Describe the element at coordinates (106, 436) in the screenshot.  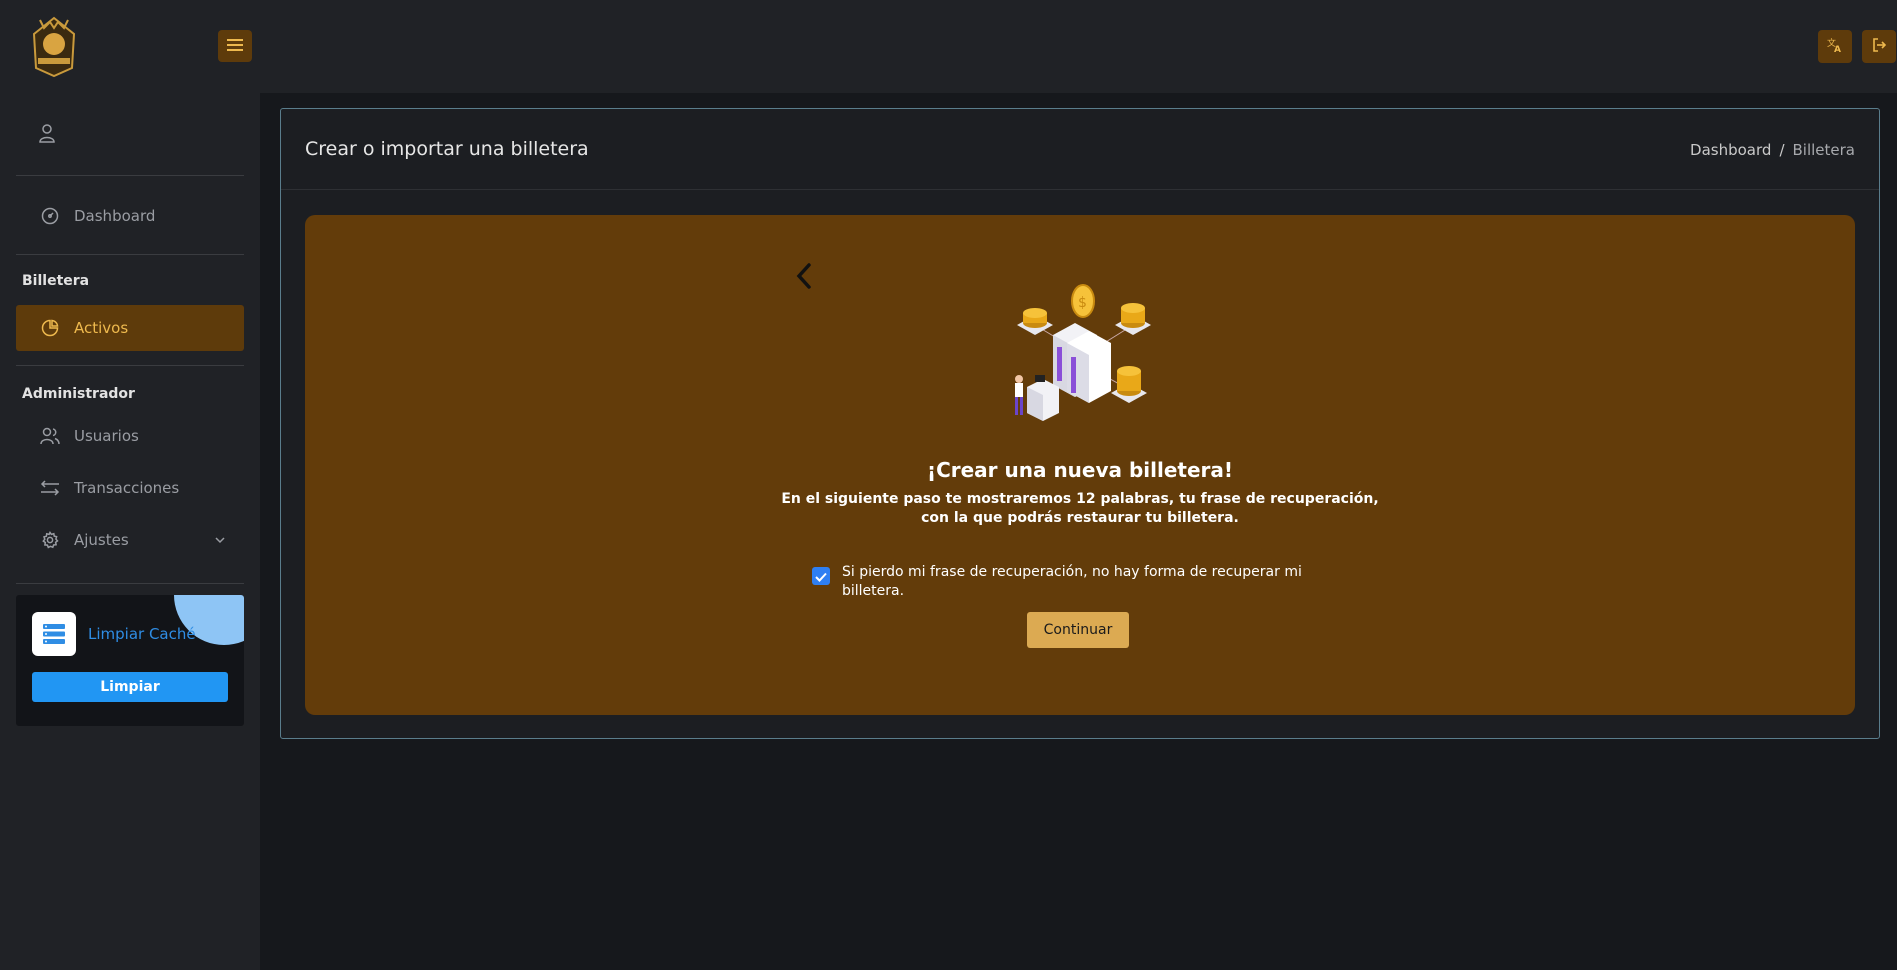
I see `sidebar-item-label: Usuarios` at that location.